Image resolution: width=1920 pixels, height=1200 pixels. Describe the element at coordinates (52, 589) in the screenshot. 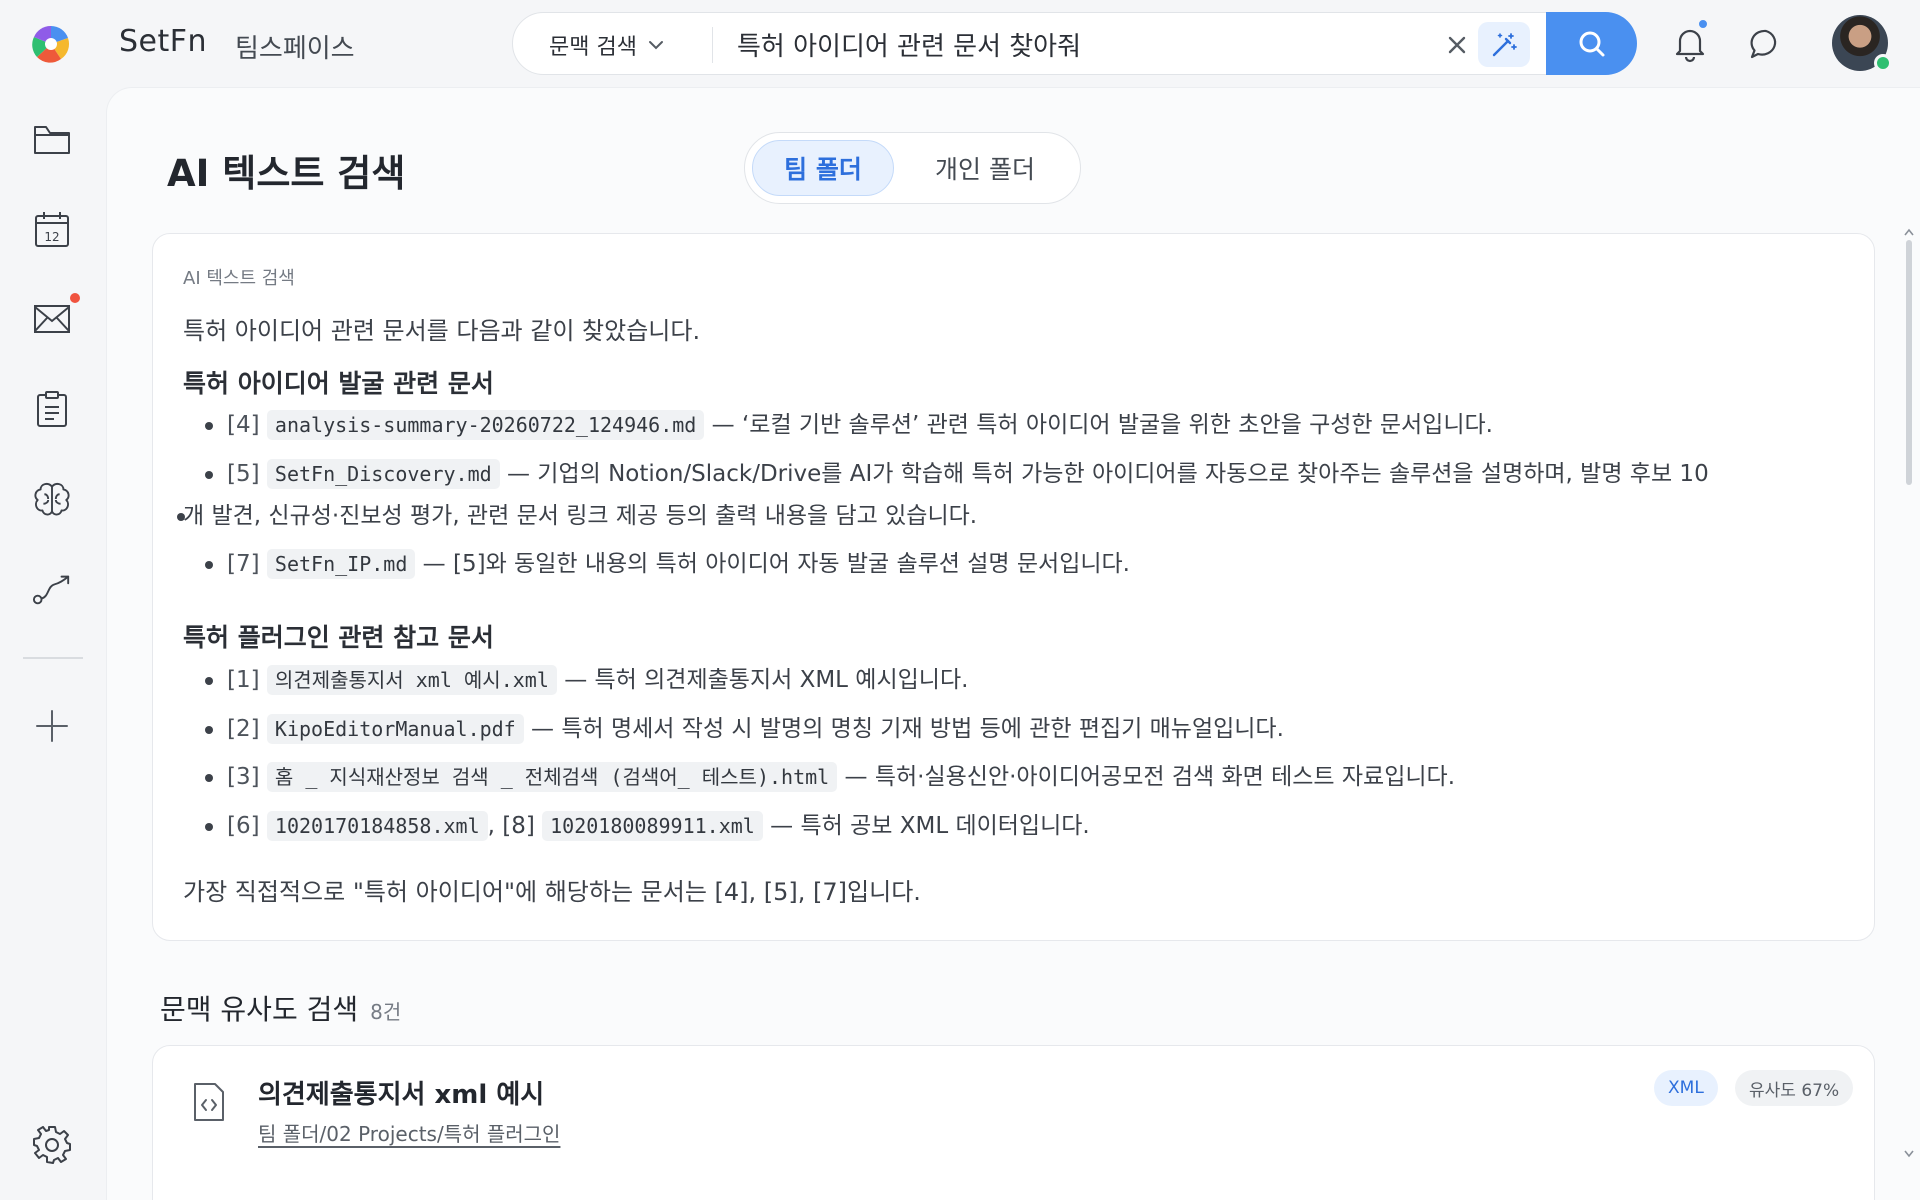

I see `route-icon` at that location.